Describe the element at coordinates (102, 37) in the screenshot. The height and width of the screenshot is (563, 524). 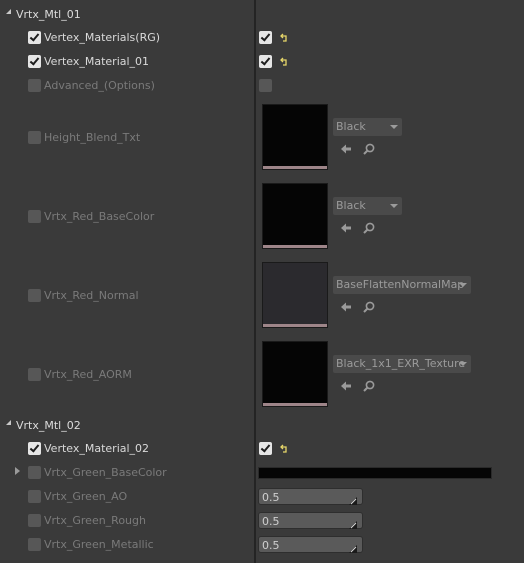
I see `param-label-vertex-materials-rg: Vertex_Materials(RG)` at that location.